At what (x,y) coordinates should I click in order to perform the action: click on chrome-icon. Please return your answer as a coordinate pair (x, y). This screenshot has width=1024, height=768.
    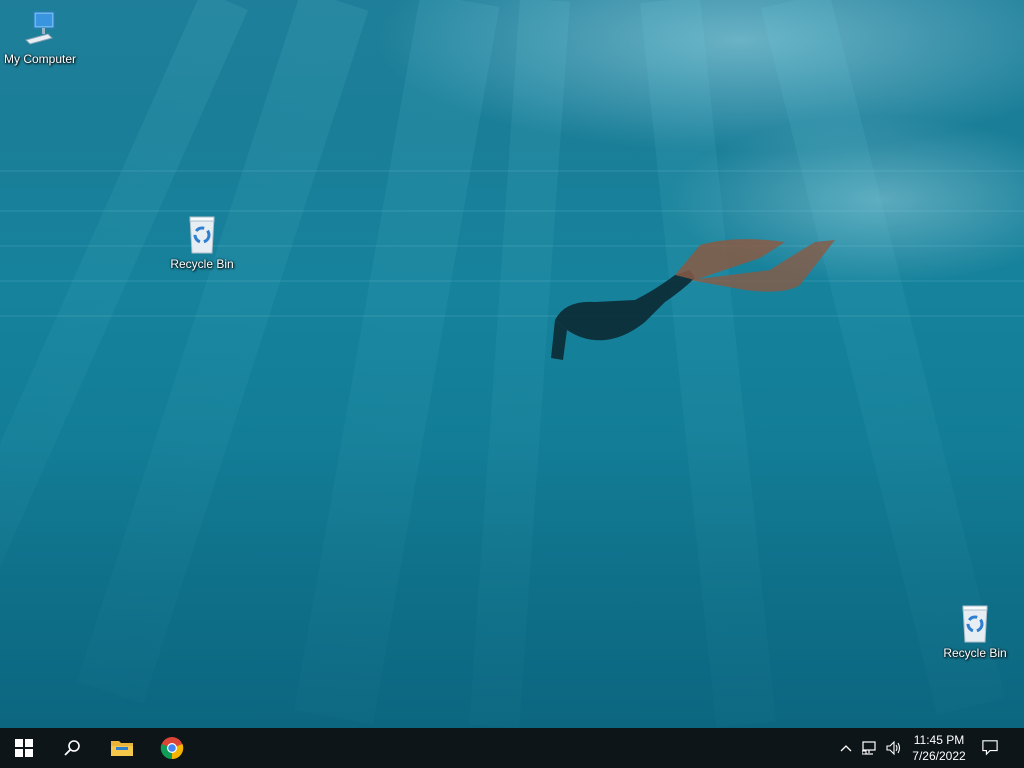
    Looking at the image, I should click on (172, 748).